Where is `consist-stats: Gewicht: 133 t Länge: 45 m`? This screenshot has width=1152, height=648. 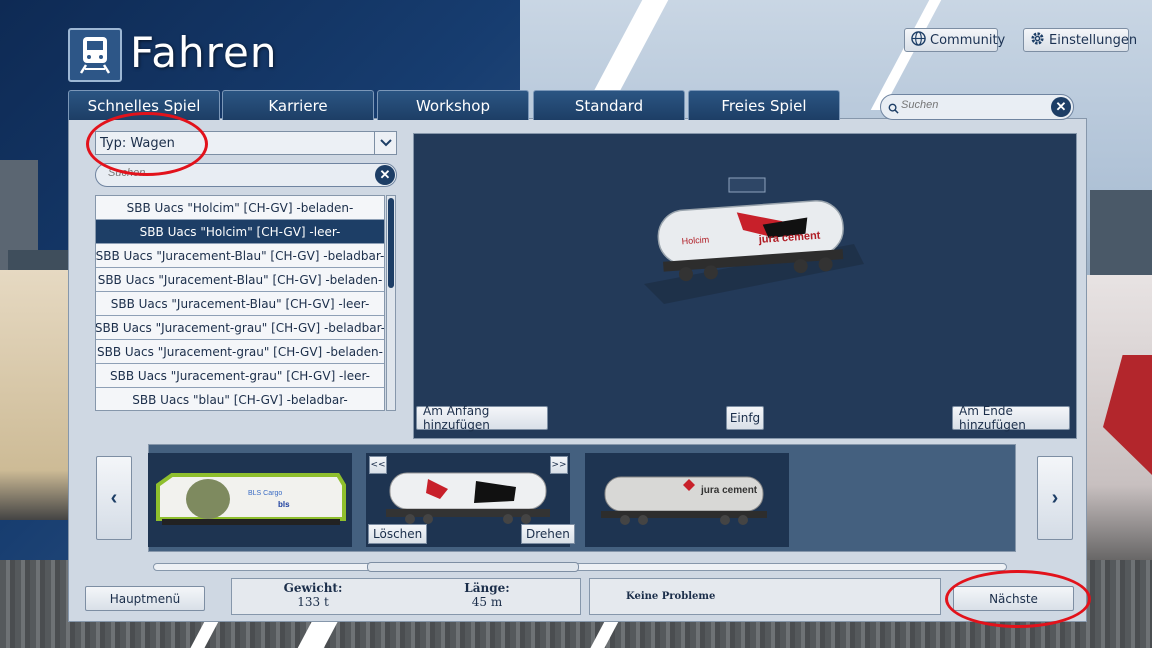
consist-stats: Gewicht: 133 t Länge: 45 m is located at coordinates (406, 596).